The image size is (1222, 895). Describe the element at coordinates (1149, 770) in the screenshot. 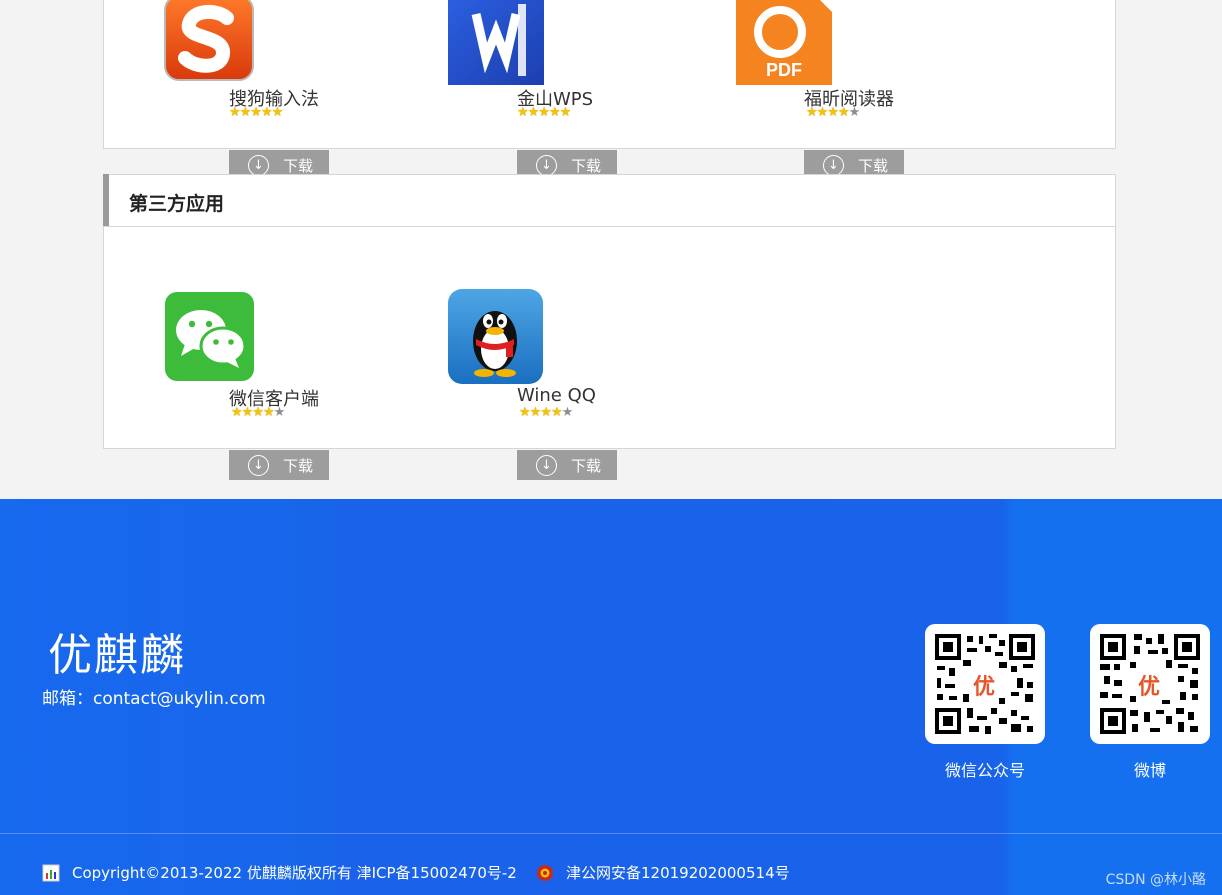

I see `qr-label-weibo: 微博` at that location.